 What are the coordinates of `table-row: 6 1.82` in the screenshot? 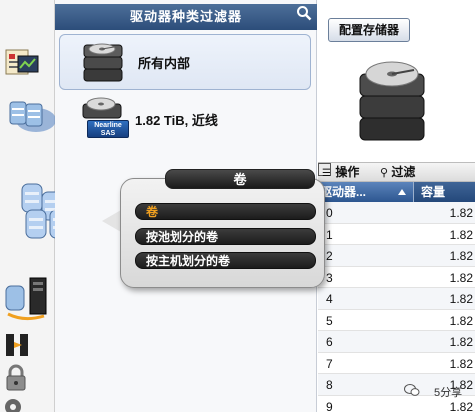 It's located at (396, 342).